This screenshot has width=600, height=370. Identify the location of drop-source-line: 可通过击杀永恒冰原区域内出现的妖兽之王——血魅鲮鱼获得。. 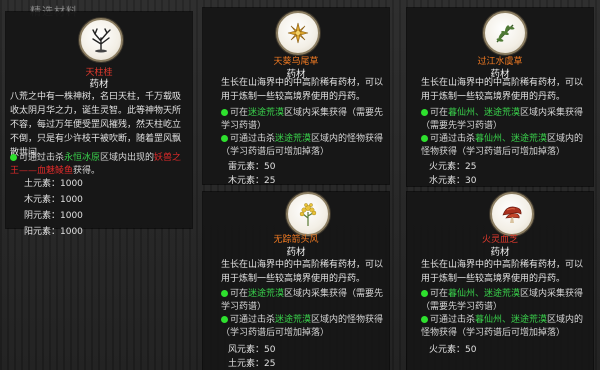
(96, 164).